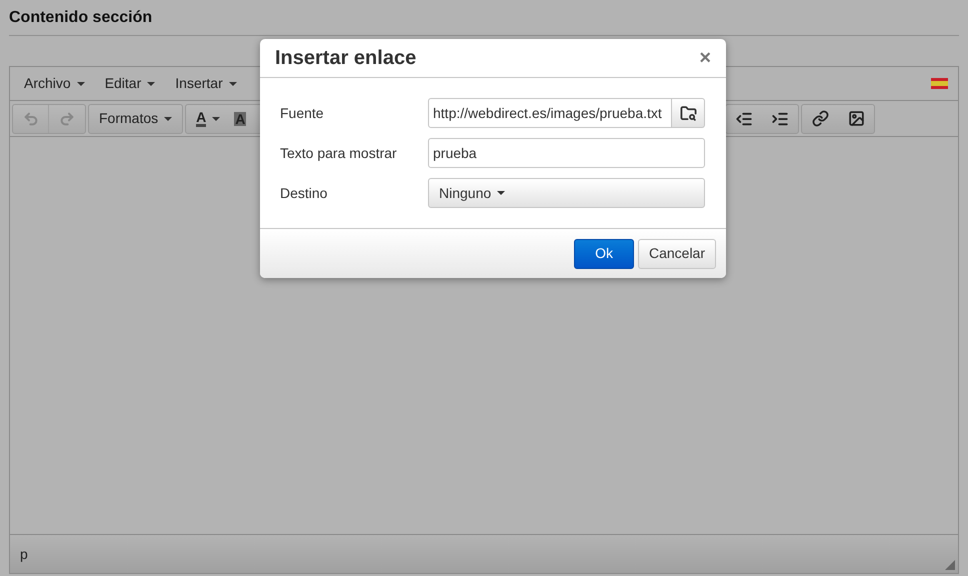 The height and width of the screenshot is (576, 968). What do you see at coordinates (484, 21) in the screenshot?
I see `section-heading: Contenido sección` at bounding box center [484, 21].